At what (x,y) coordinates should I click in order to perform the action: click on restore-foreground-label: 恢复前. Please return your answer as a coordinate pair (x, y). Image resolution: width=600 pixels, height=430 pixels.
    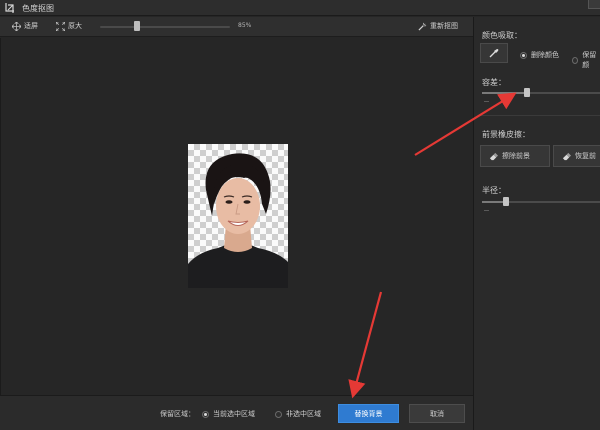
    Looking at the image, I should click on (585, 156).